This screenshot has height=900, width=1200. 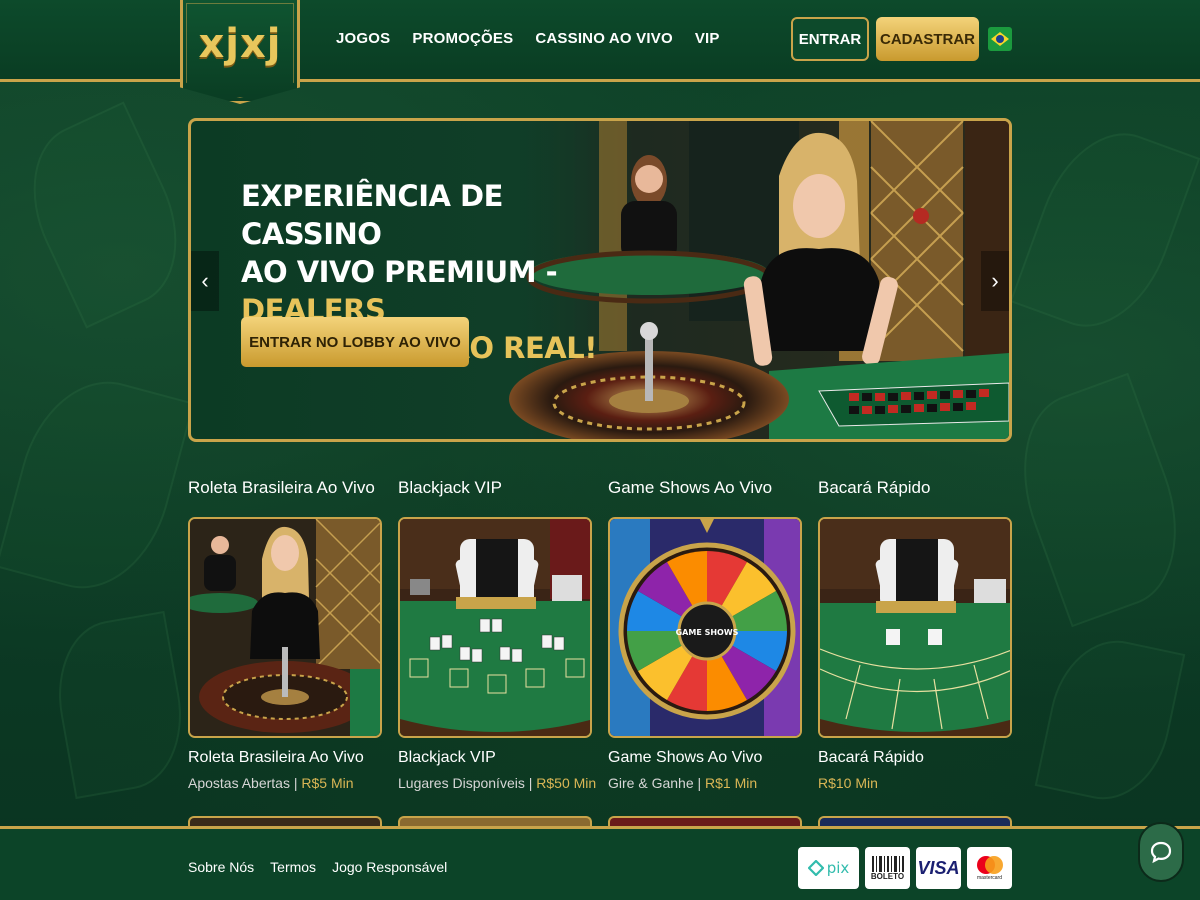 What do you see at coordinates (221, 867) in the screenshot?
I see `footer-link-sobre: Sobre Nós` at bounding box center [221, 867].